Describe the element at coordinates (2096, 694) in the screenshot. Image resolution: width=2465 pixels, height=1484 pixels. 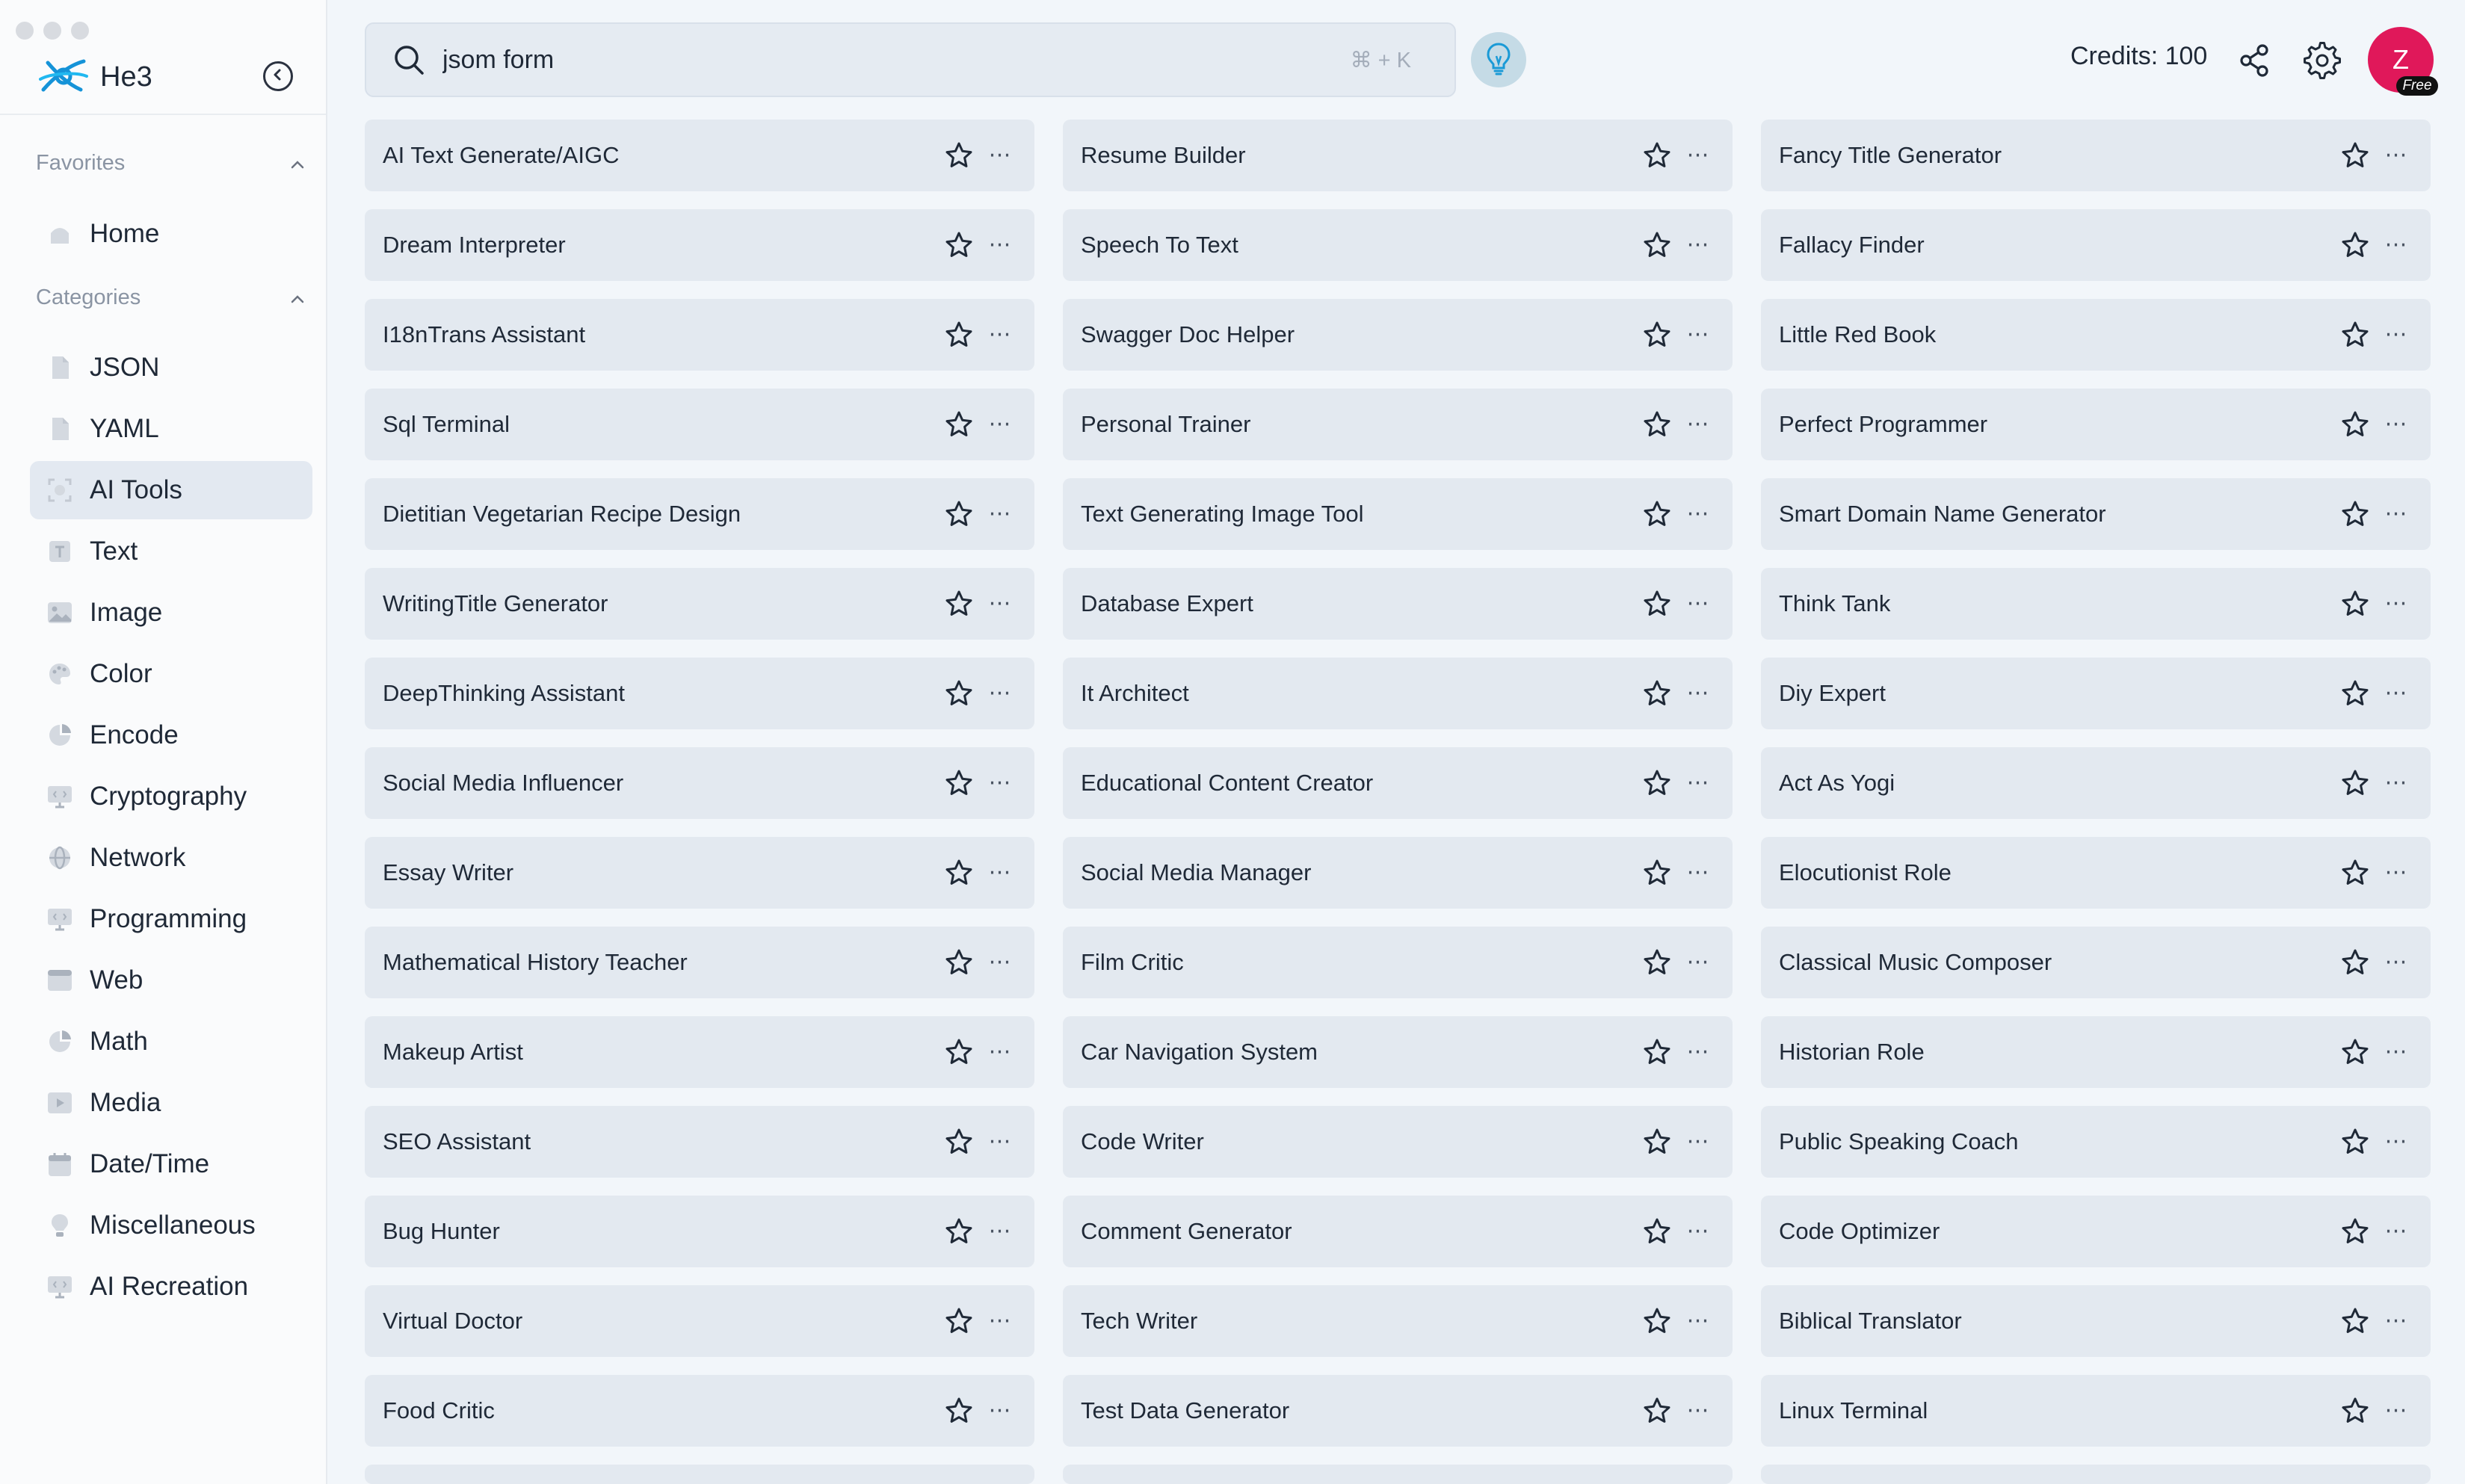
I see `tool-card: Diy Expert ⋯` at that location.